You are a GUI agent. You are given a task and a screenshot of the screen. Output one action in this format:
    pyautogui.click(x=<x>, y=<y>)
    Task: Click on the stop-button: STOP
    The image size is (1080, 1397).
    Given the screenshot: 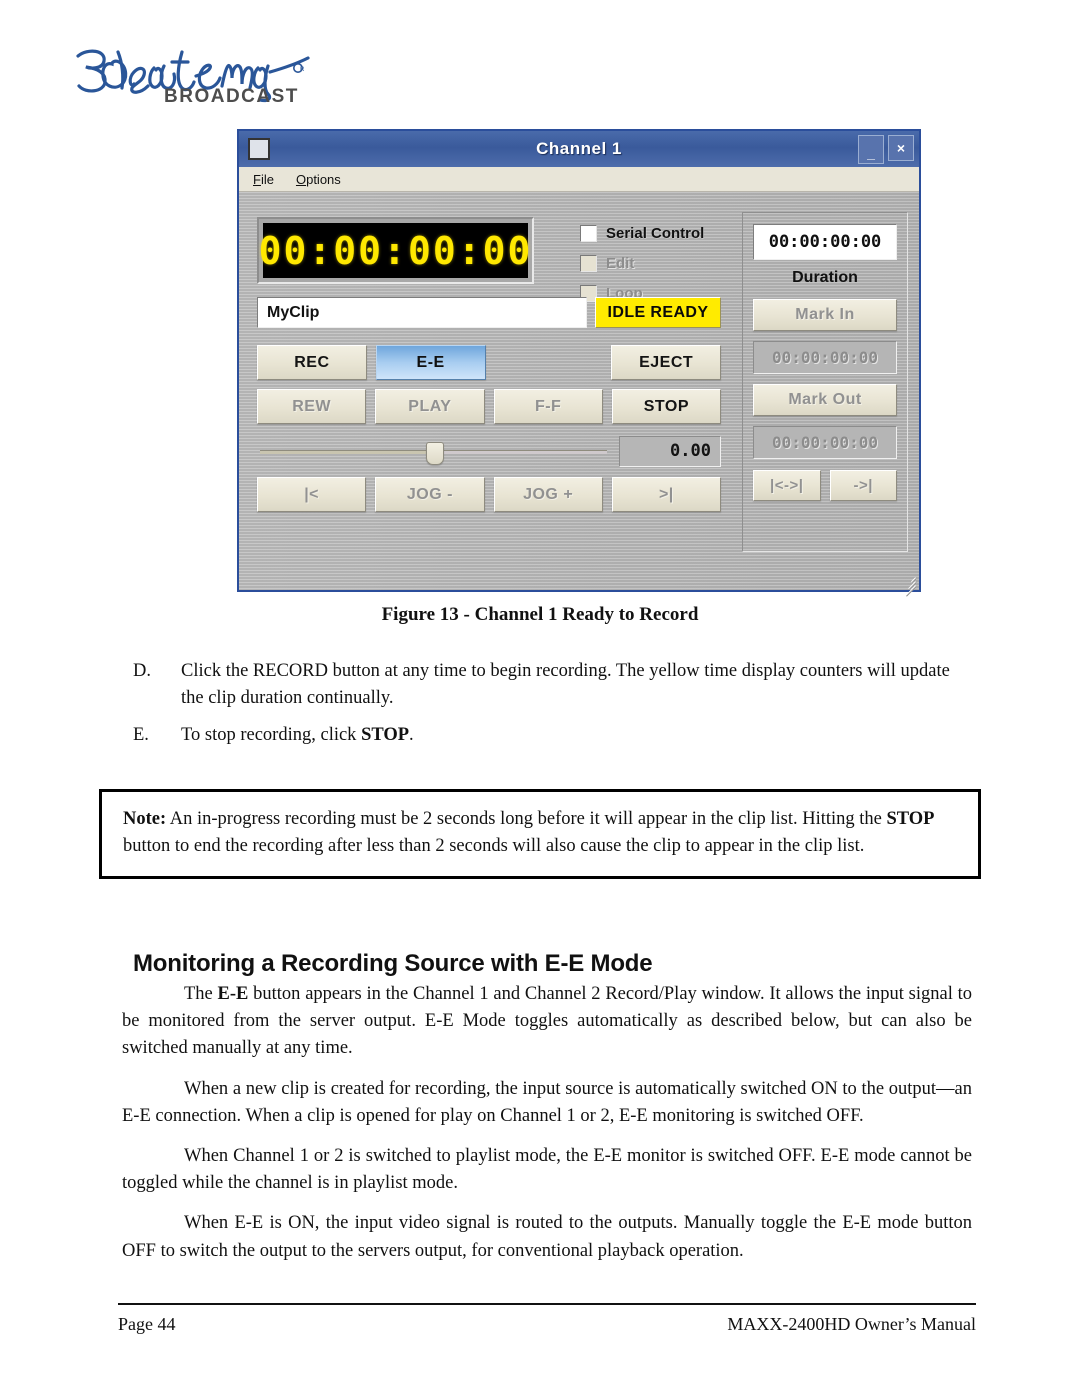 What is the action you would take?
    pyautogui.click(x=666, y=406)
    